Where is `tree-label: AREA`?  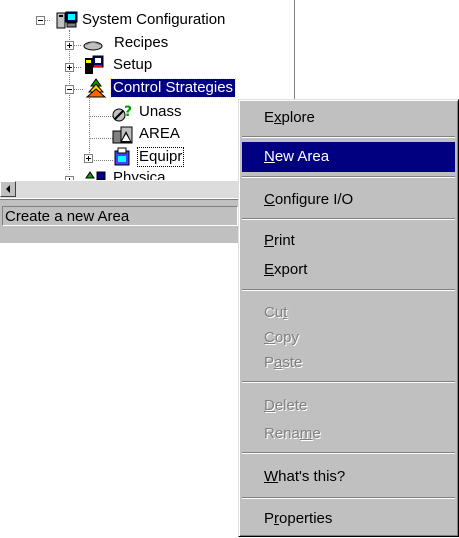 tree-label: AREA is located at coordinates (159, 133).